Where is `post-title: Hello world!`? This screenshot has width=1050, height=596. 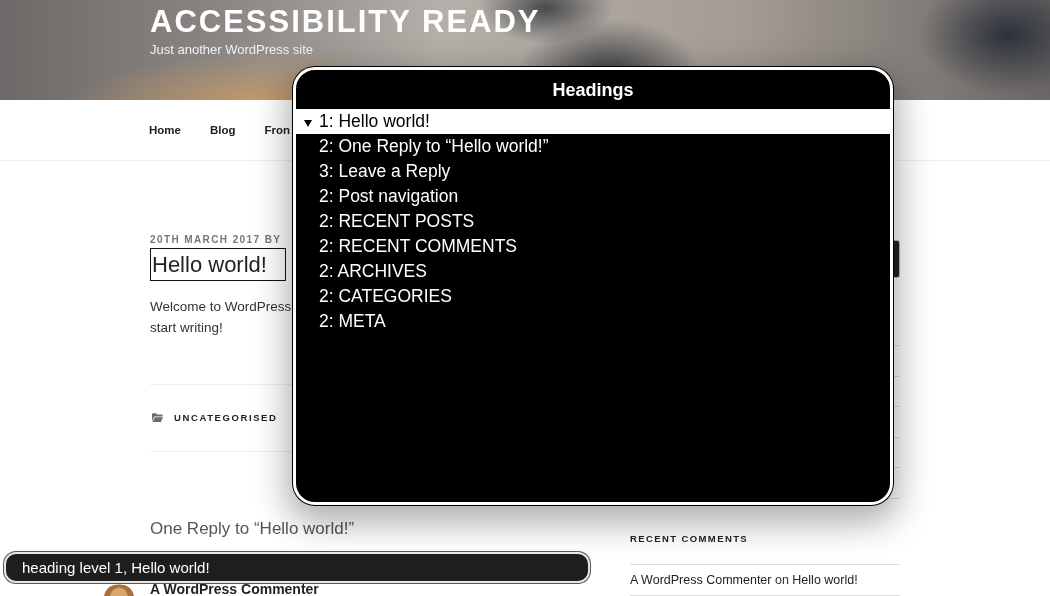 post-title: Hello world! is located at coordinates (218, 264).